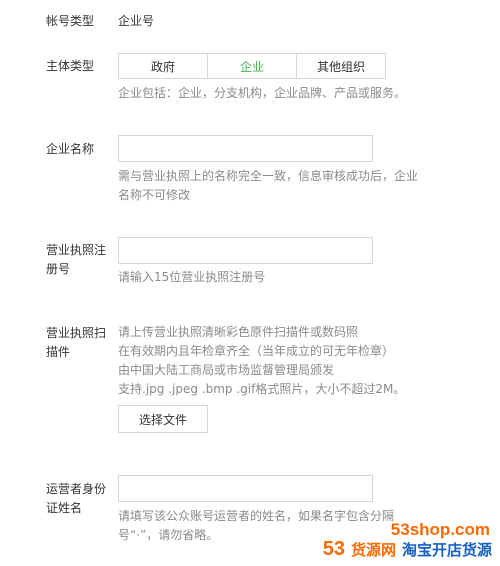  What do you see at coordinates (446, 550) in the screenshot?
I see `watermark-slogan: 淘宝开店货源` at bounding box center [446, 550].